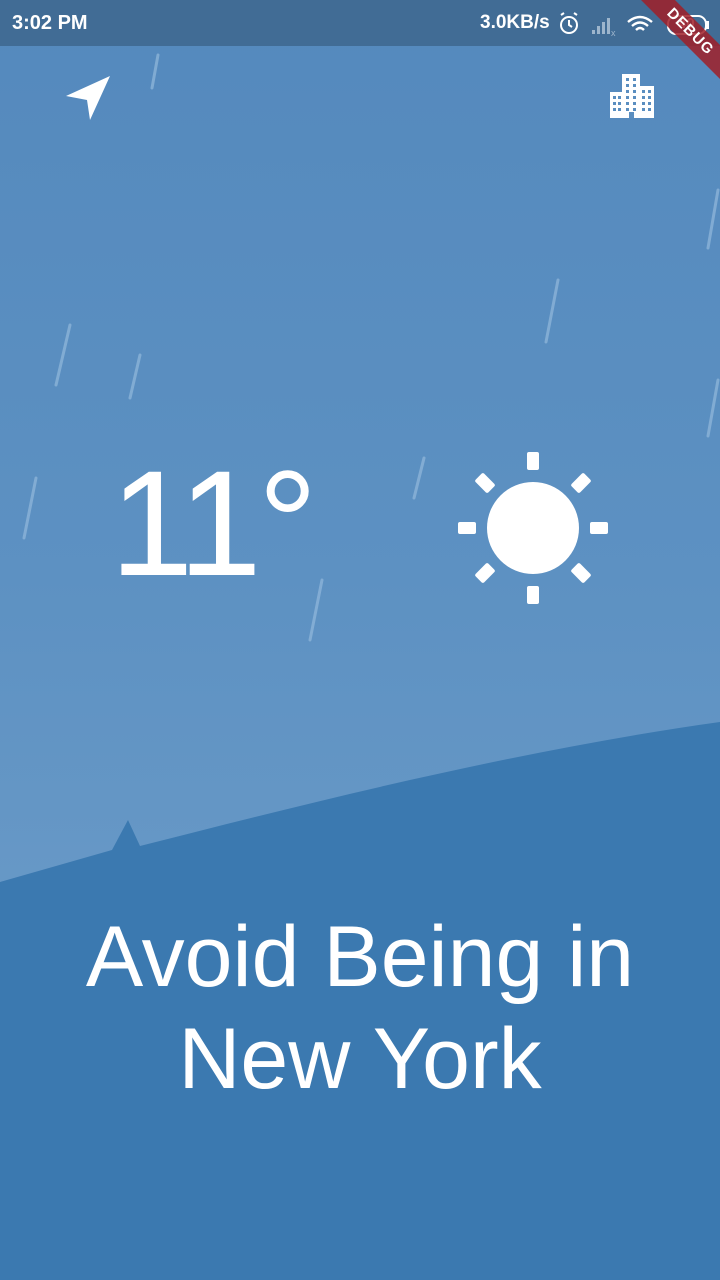 This screenshot has height=1280, width=720. I want to click on temperature-value: 11°, so click(214, 523).